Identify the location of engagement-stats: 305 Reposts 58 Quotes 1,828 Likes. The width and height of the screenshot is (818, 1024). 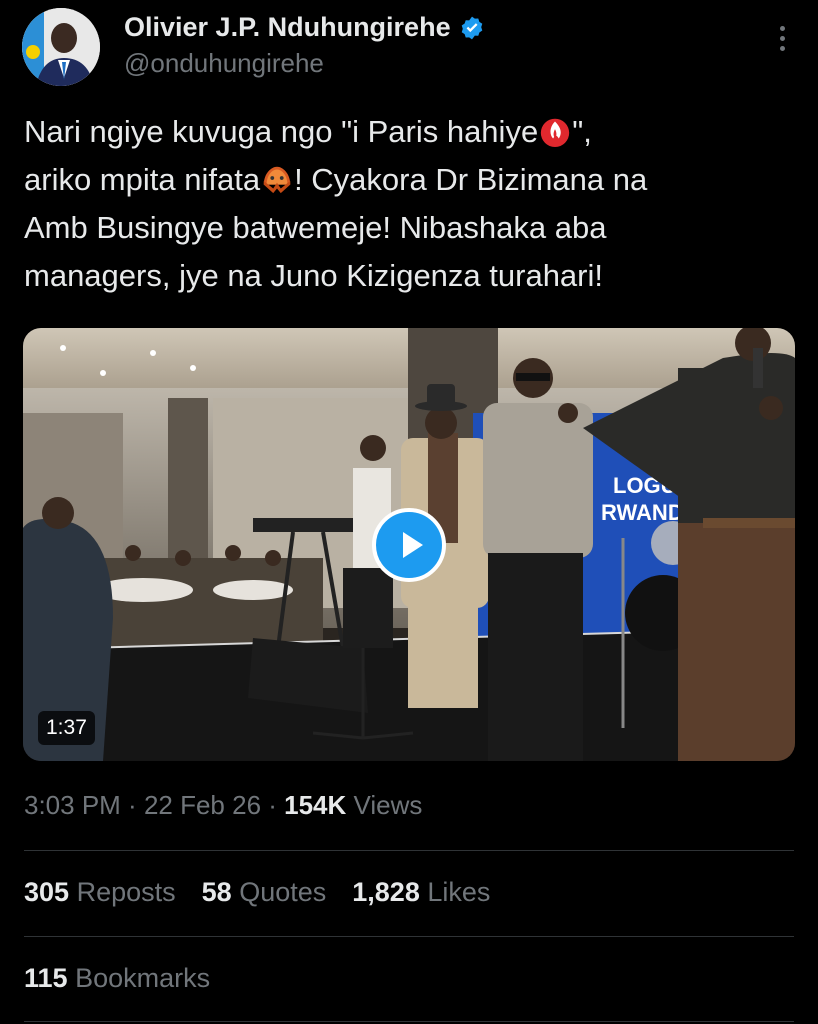
(257, 892).